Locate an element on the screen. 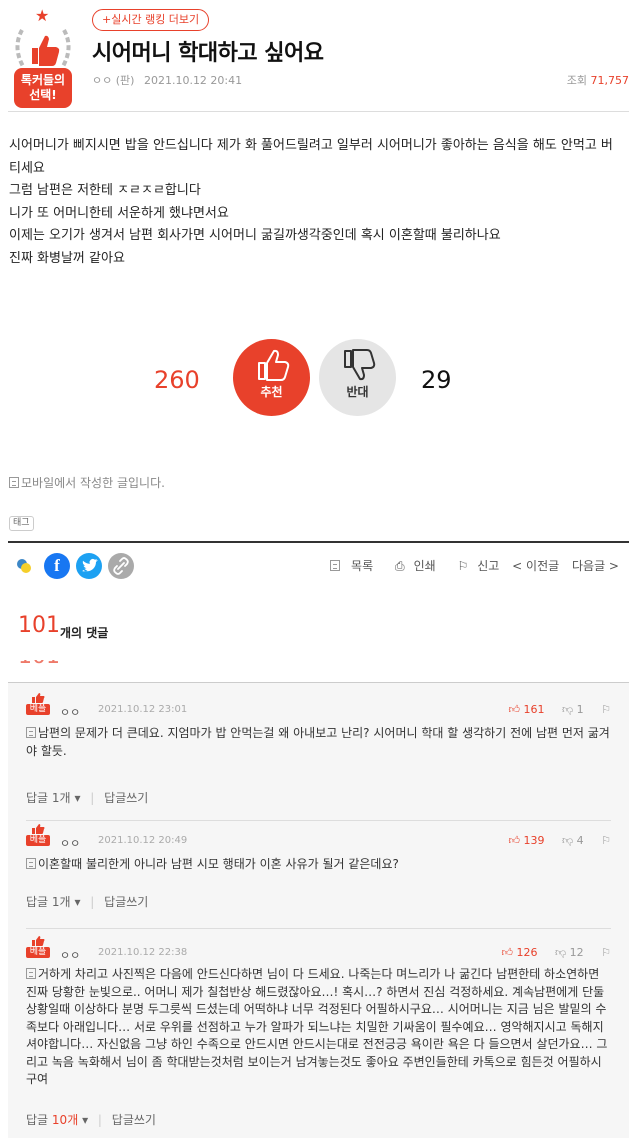 This screenshot has width=629, height=1138. twitter-share-button is located at coordinates (89, 566).